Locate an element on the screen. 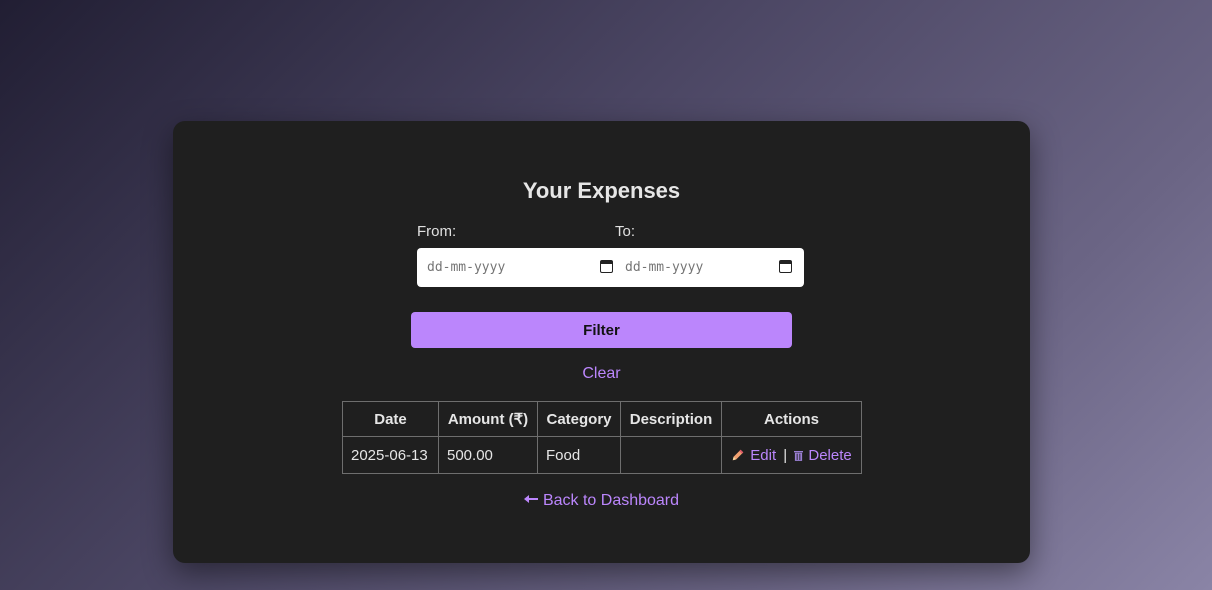 Image resolution: width=1212 pixels, height=590 pixels. edit-label: Edit is located at coordinates (763, 455).